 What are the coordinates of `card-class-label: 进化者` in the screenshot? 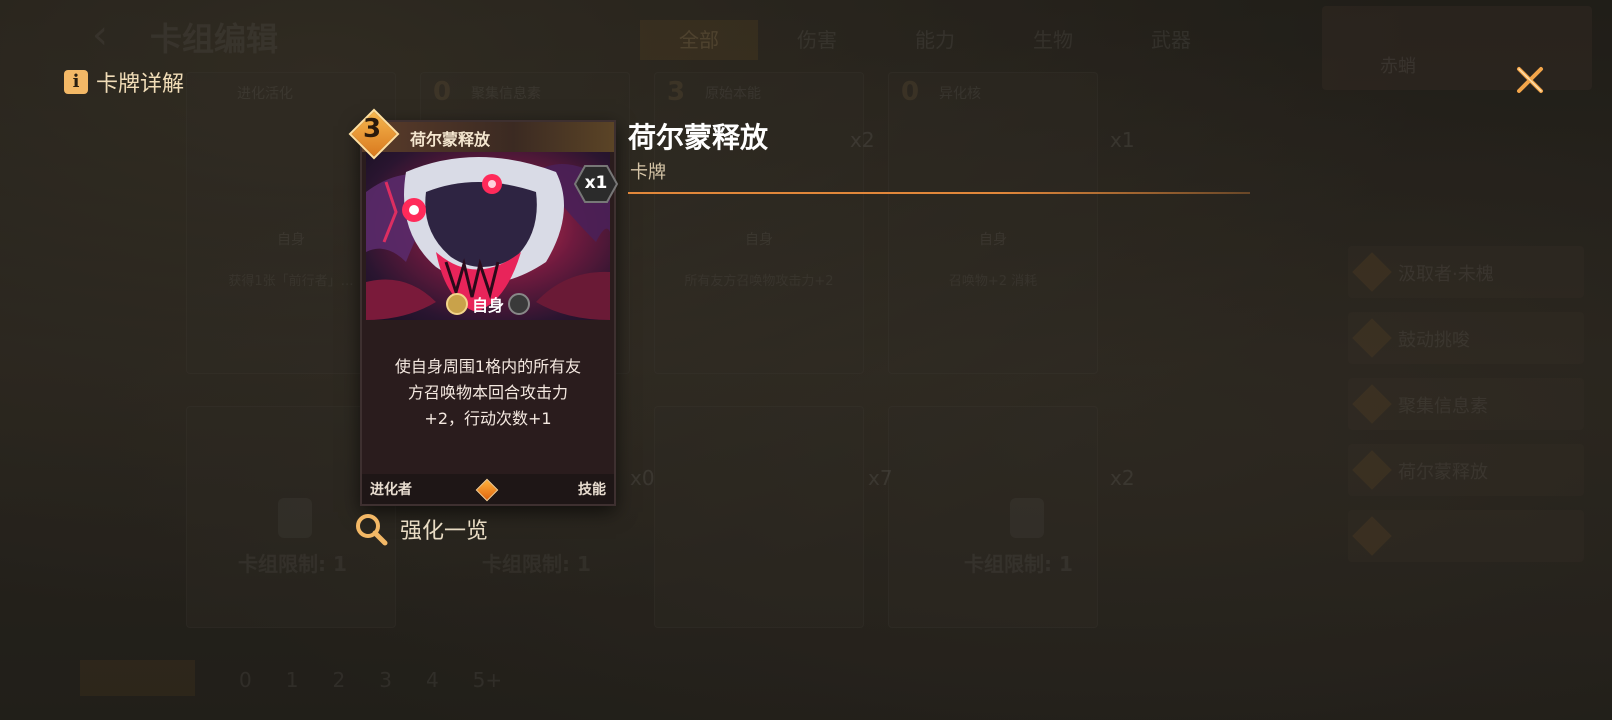 It's located at (391, 490).